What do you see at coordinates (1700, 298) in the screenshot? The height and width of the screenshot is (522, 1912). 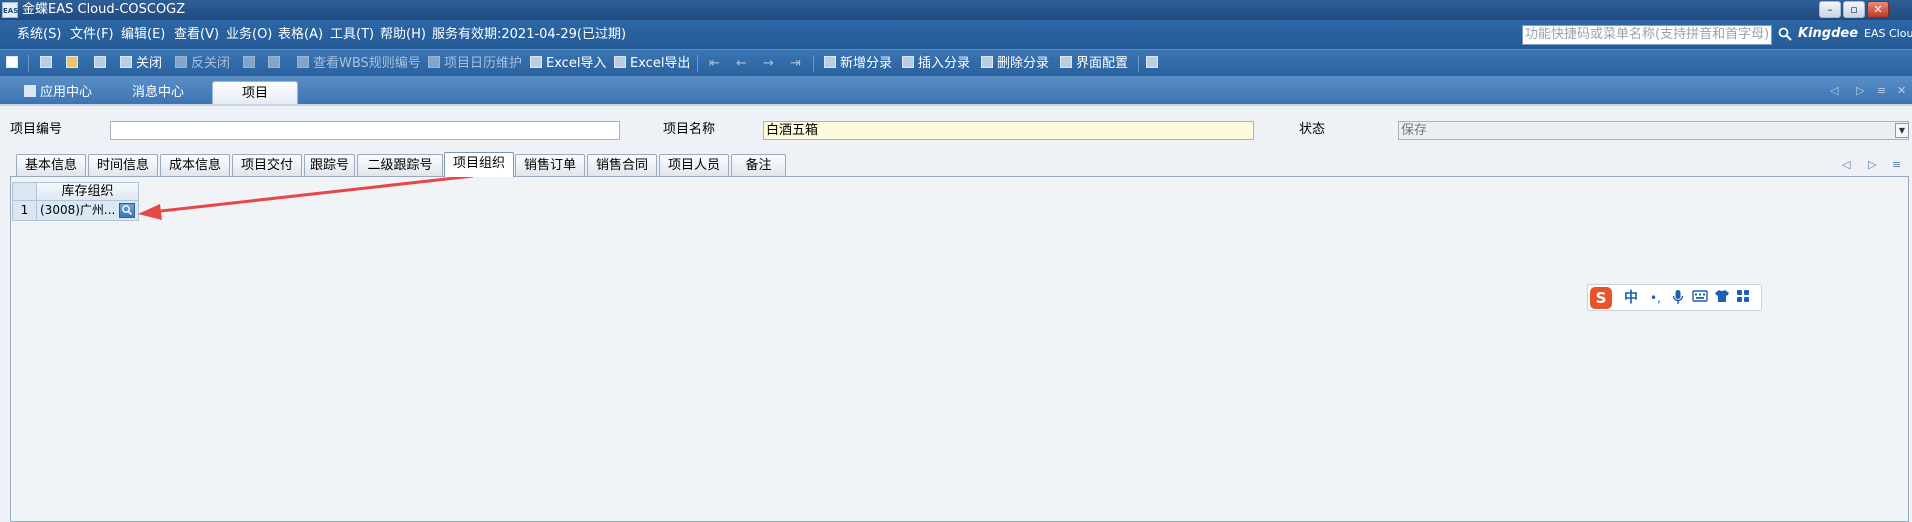 I see `keyboard-icon` at bounding box center [1700, 298].